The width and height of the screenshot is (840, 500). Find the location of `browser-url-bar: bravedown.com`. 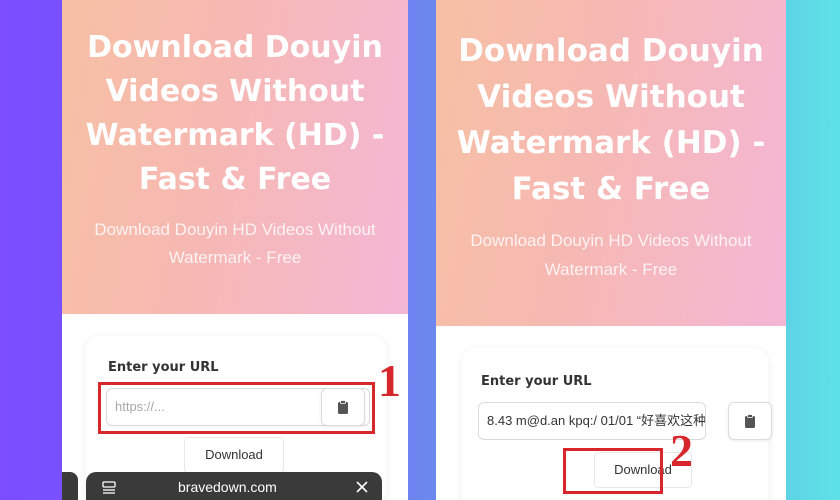

browser-url-bar: bravedown.com is located at coordinates (234, 486).